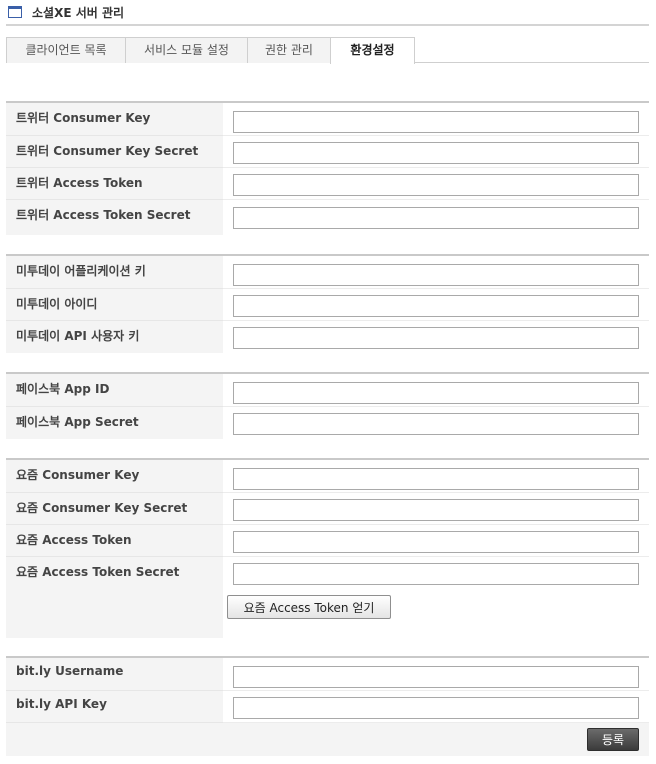  I want to click on facebook-section: 페이스북 App ID 페이스북 App Secret, so click(327, 405).